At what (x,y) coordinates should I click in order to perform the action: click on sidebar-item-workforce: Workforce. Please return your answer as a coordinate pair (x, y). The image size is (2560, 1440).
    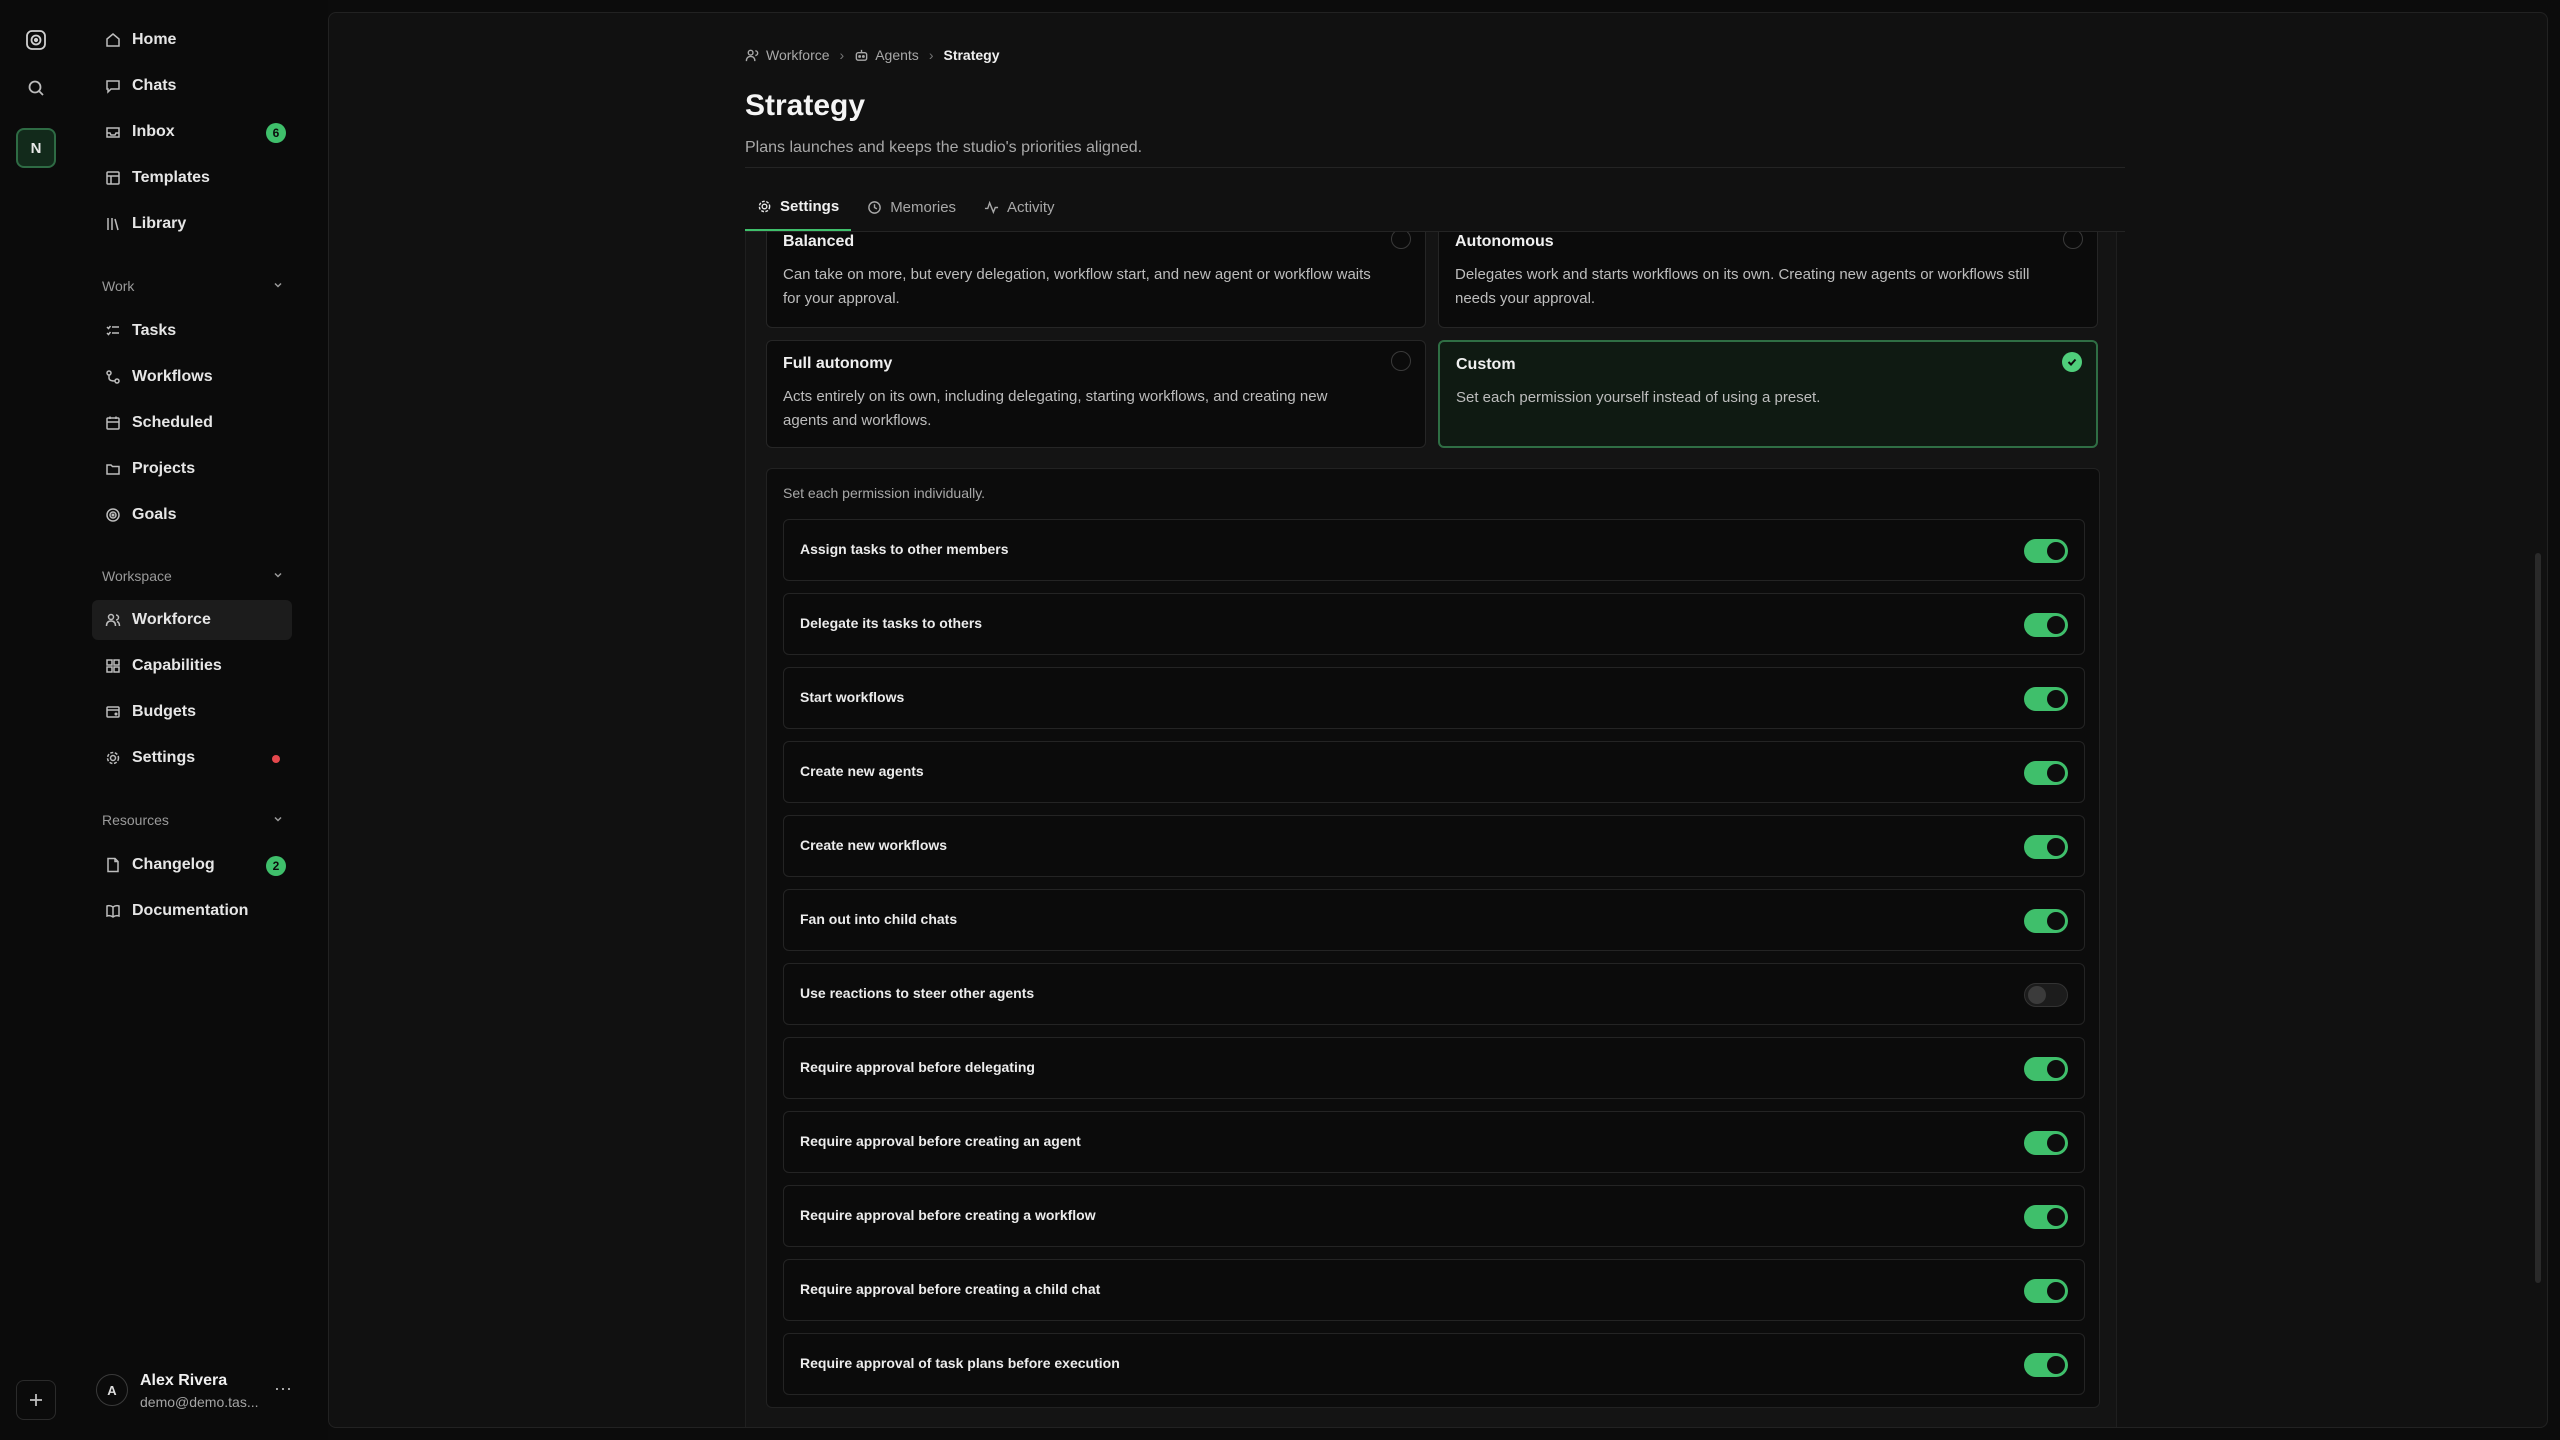
    Looking at the image, I should click on (192, 620).